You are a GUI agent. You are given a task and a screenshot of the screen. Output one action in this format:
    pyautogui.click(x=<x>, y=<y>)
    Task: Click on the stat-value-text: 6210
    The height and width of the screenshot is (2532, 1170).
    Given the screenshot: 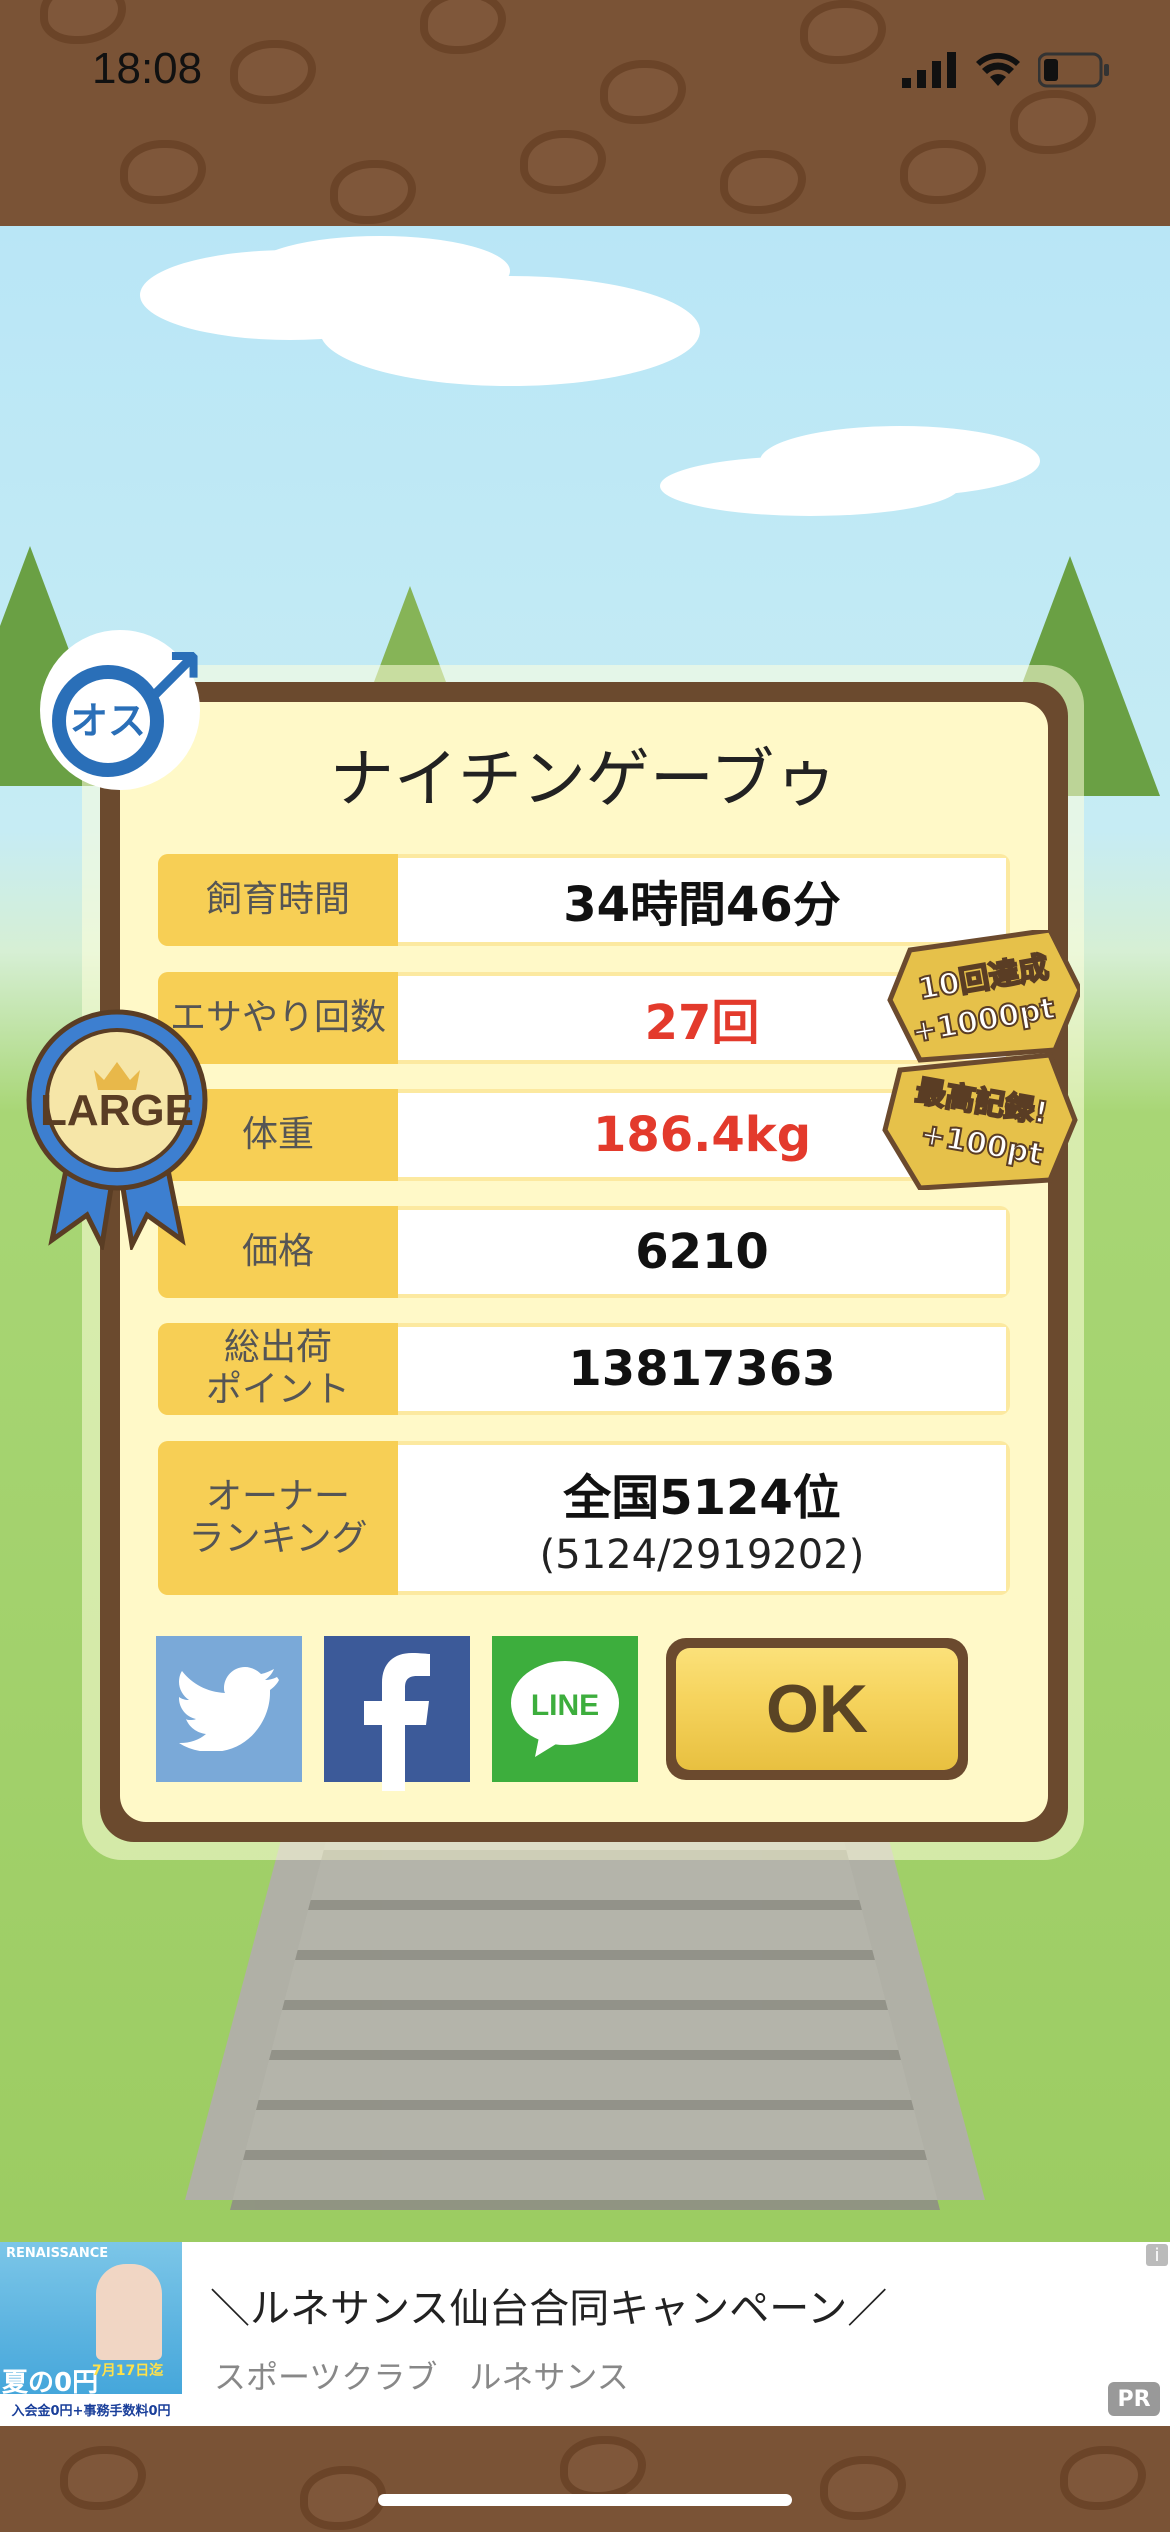 What is the action you would take?
    pyautogui.click(x=702, y=1252)
    